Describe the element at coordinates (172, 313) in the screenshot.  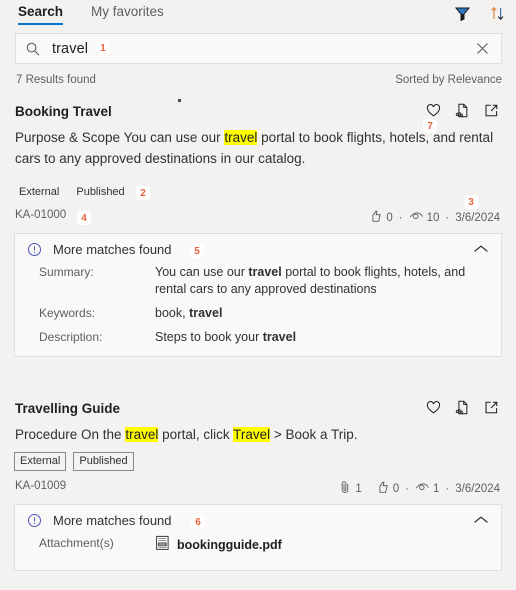
I see `detail-text: book,` at that location.